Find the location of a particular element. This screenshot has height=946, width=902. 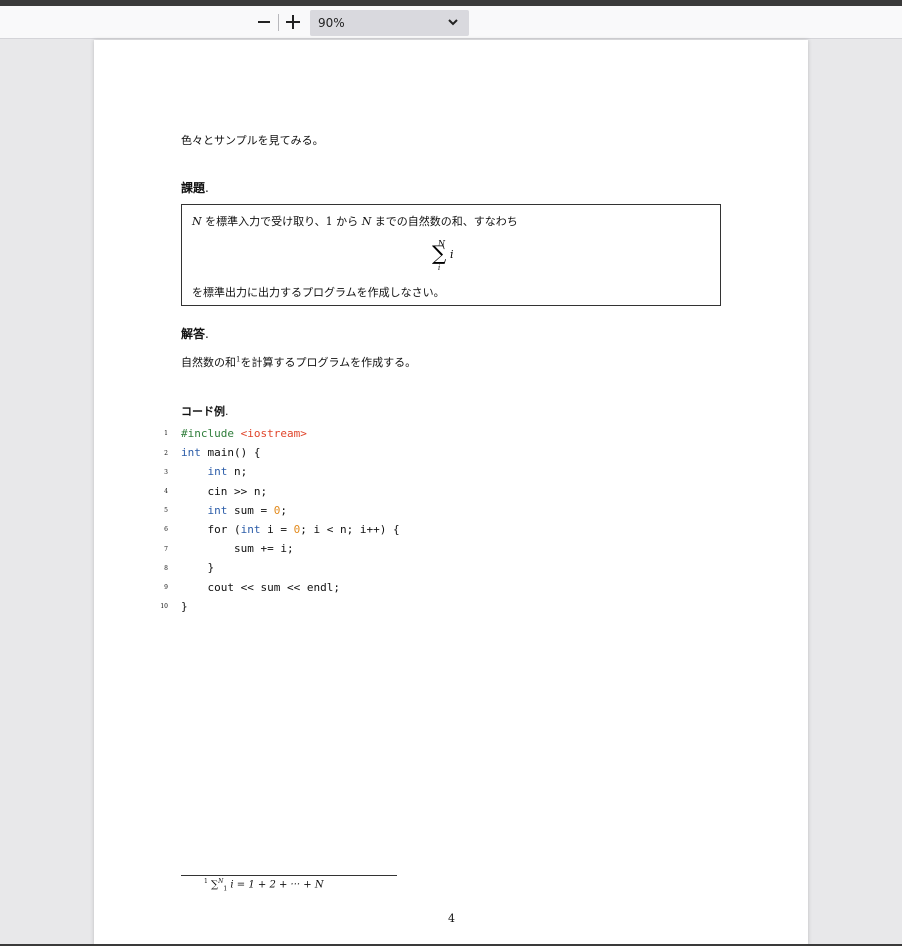

line-number: 5 is located at coordinates (166, 511).